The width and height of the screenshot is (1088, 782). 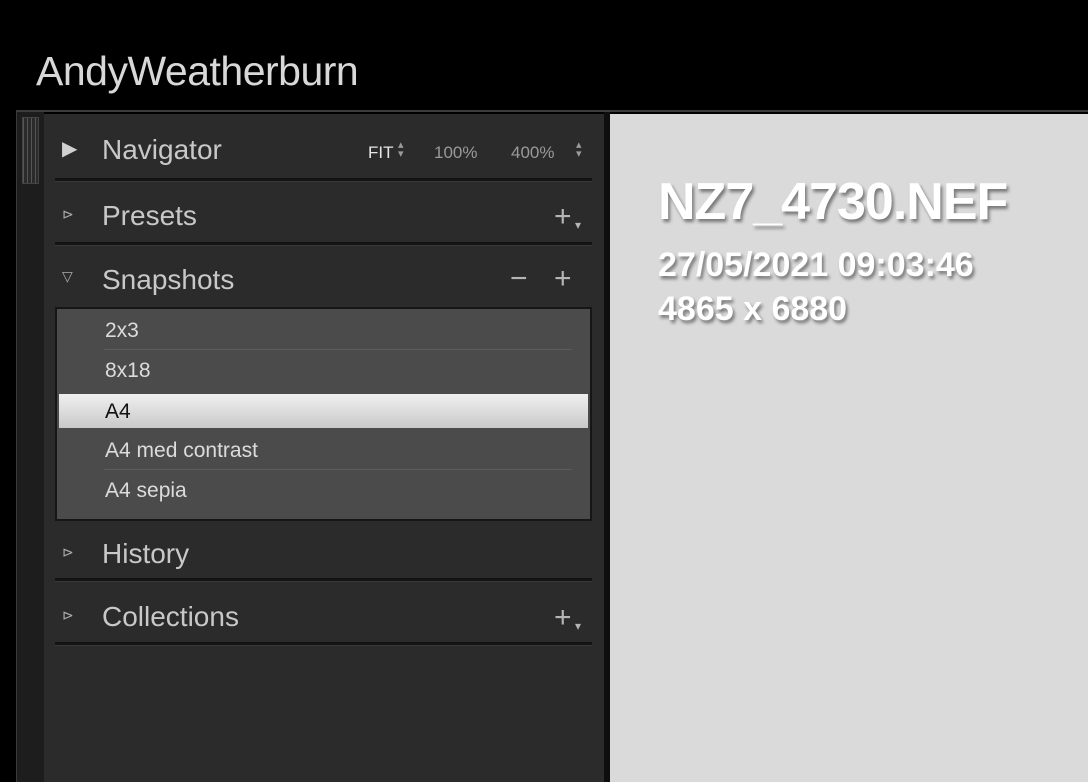 I want to click on zoom-400-stepper-icon: ▴ ▾, so click(x=579, y=150).